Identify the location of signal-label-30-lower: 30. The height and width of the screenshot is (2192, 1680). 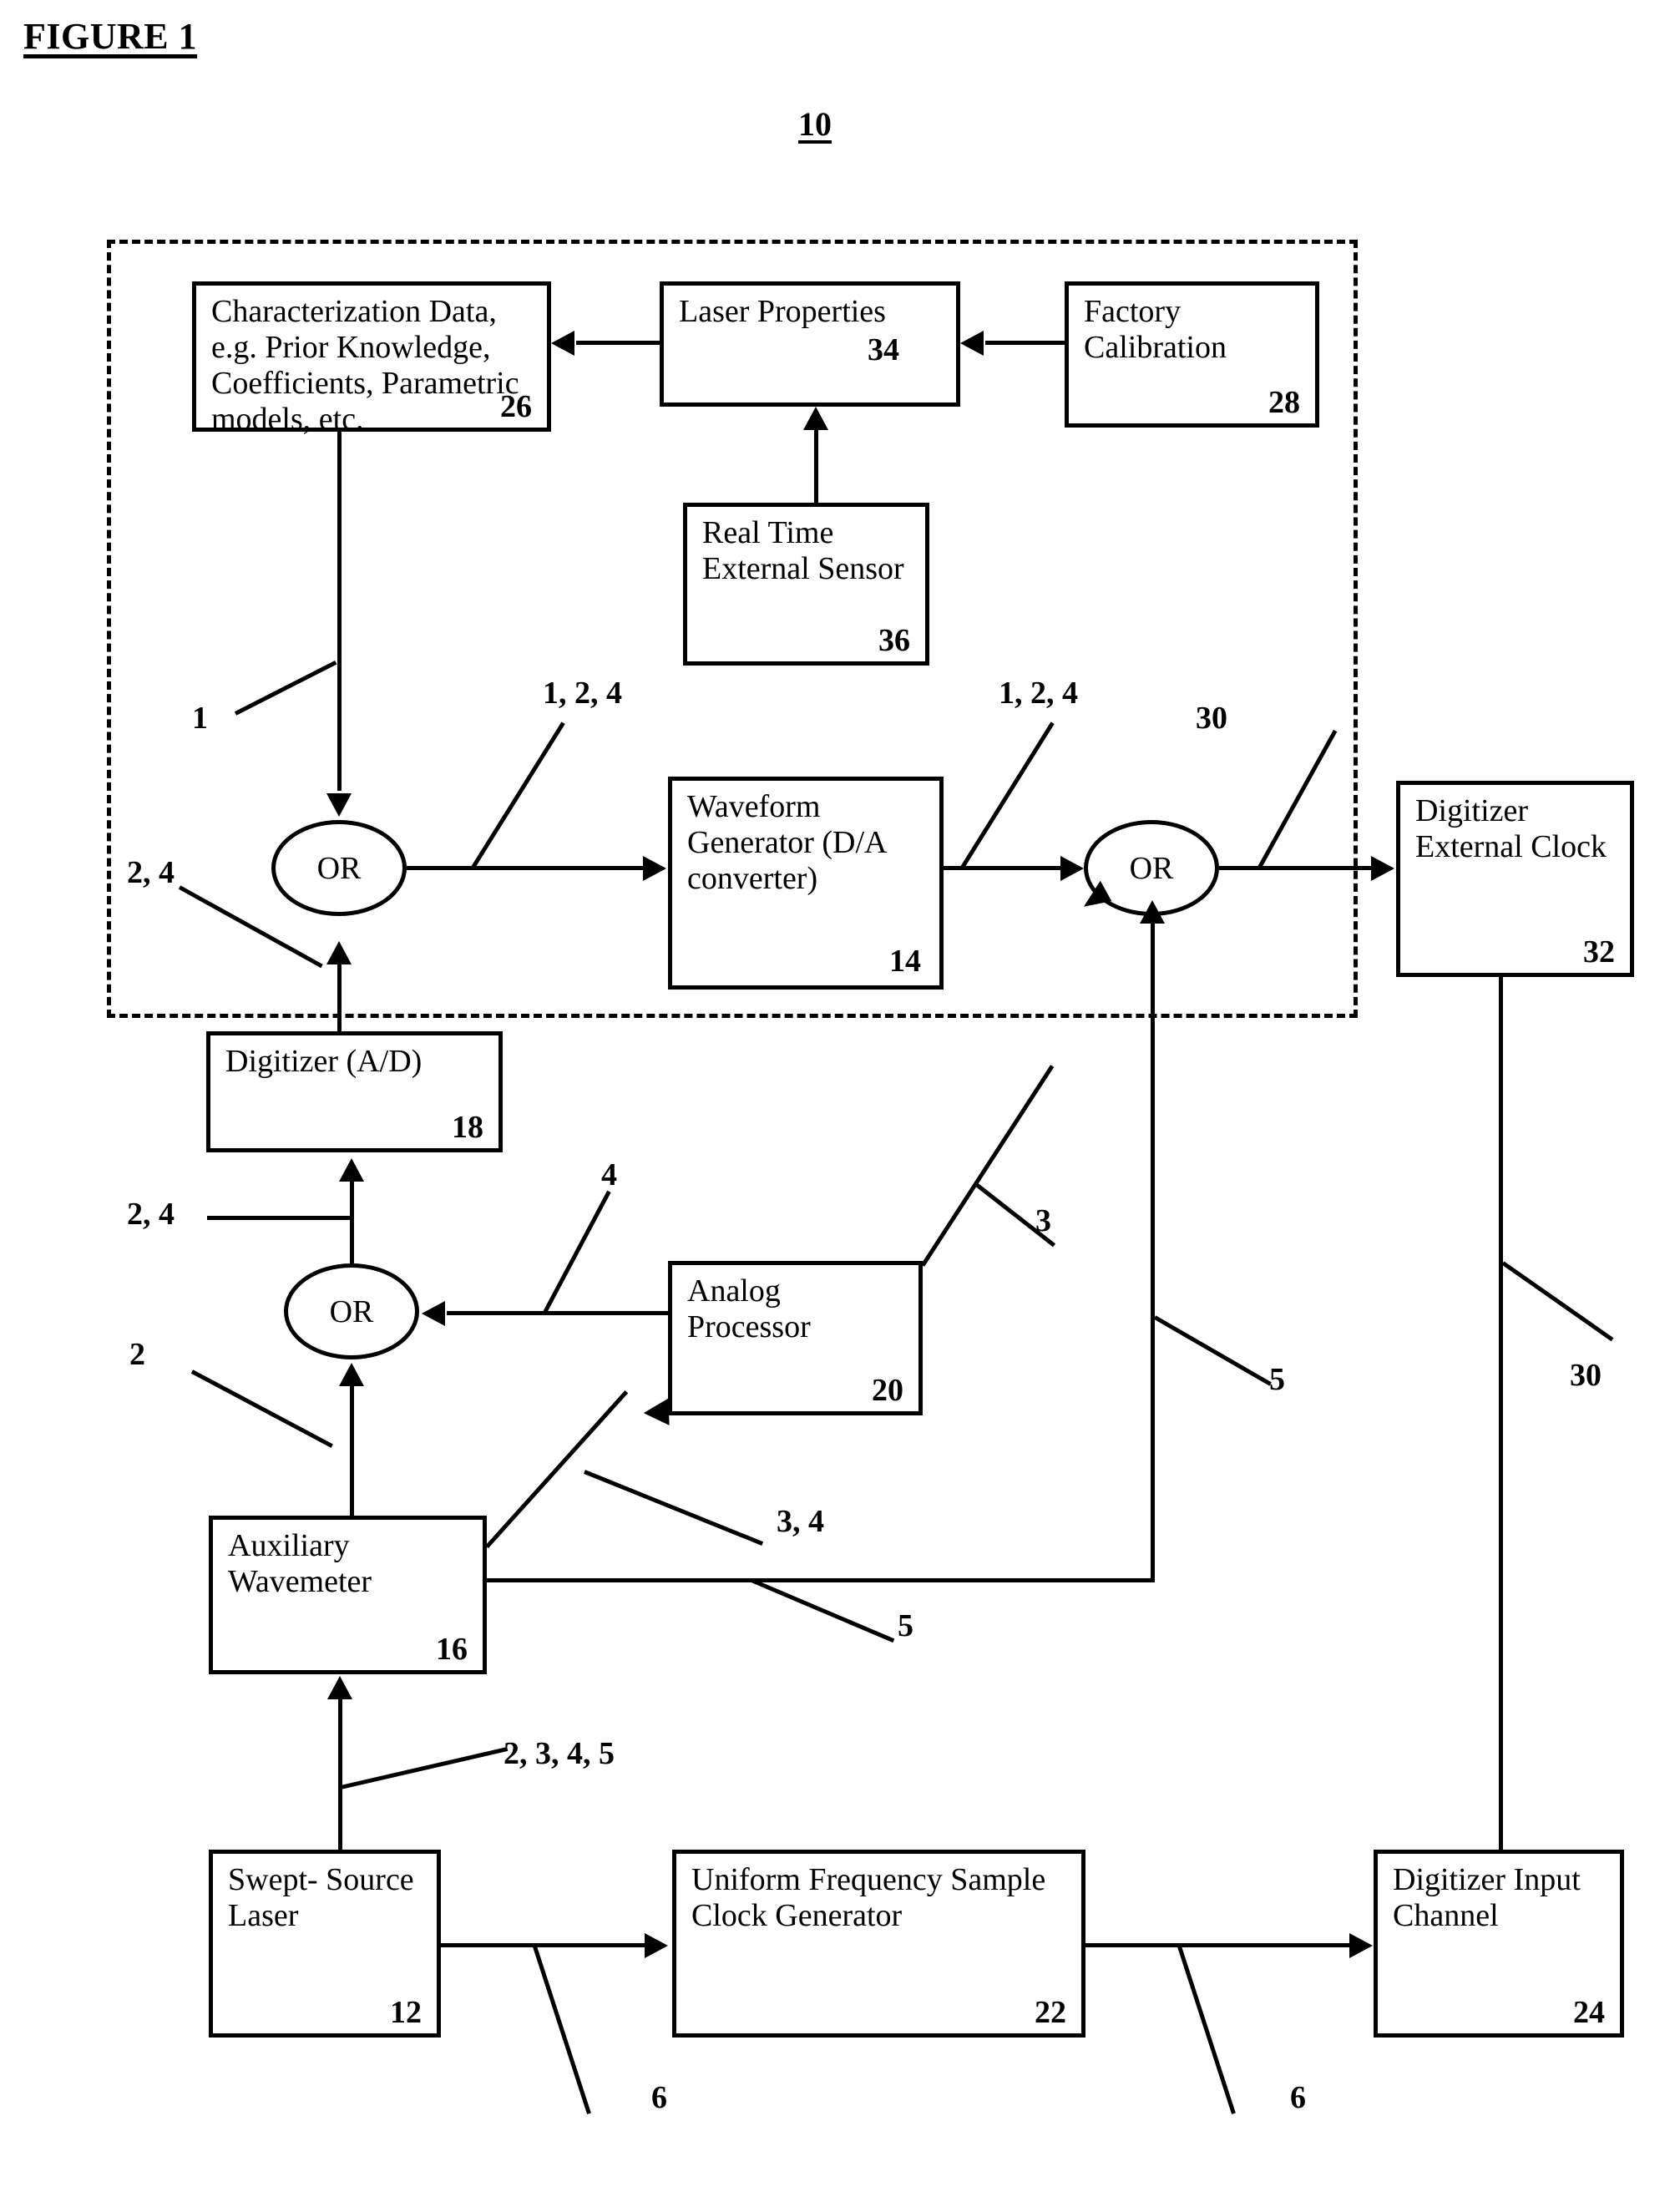
(1586, 1375).